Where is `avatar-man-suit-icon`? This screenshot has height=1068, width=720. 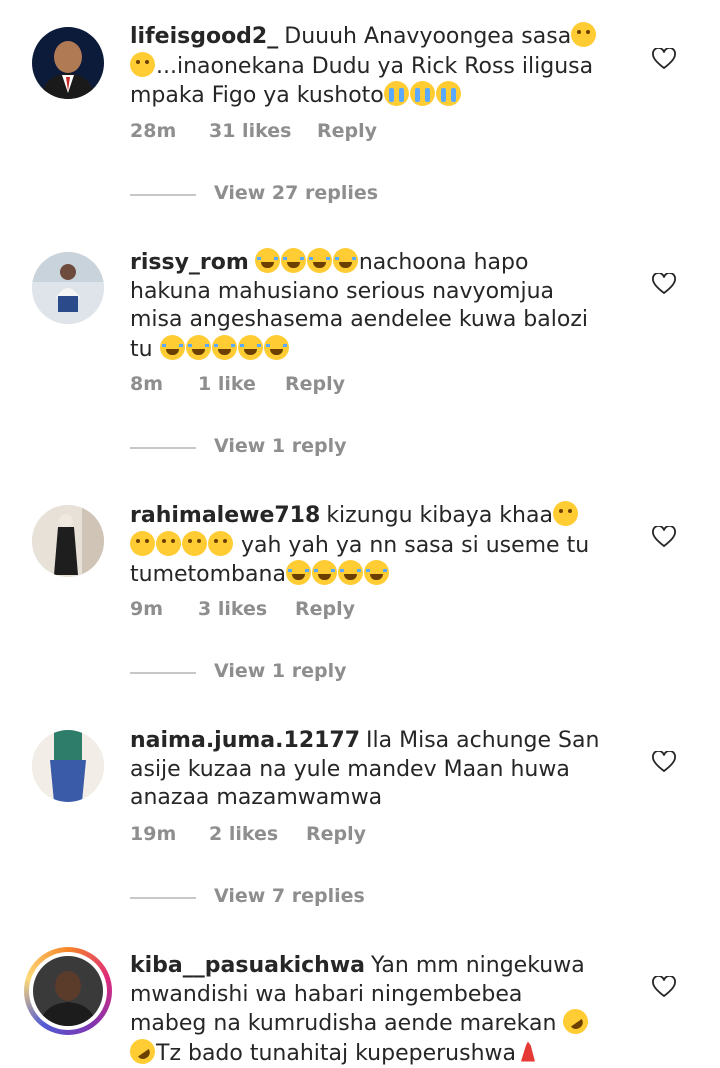
avatar-man-suit-icon is located at coordinates (68, 63).